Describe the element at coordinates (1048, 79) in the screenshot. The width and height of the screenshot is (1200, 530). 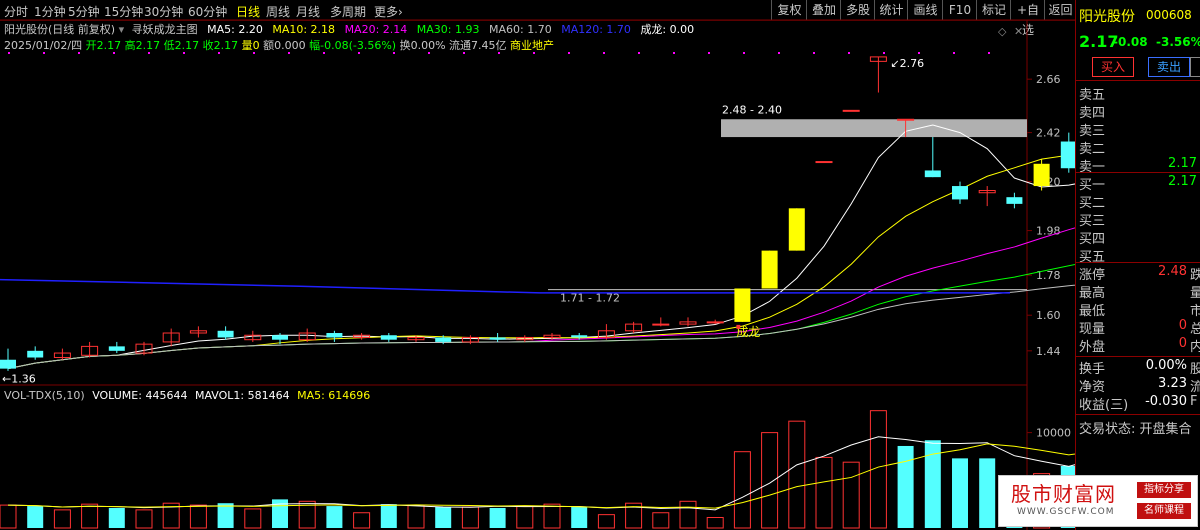
I see `price-axis-label: 2.66` at that location.